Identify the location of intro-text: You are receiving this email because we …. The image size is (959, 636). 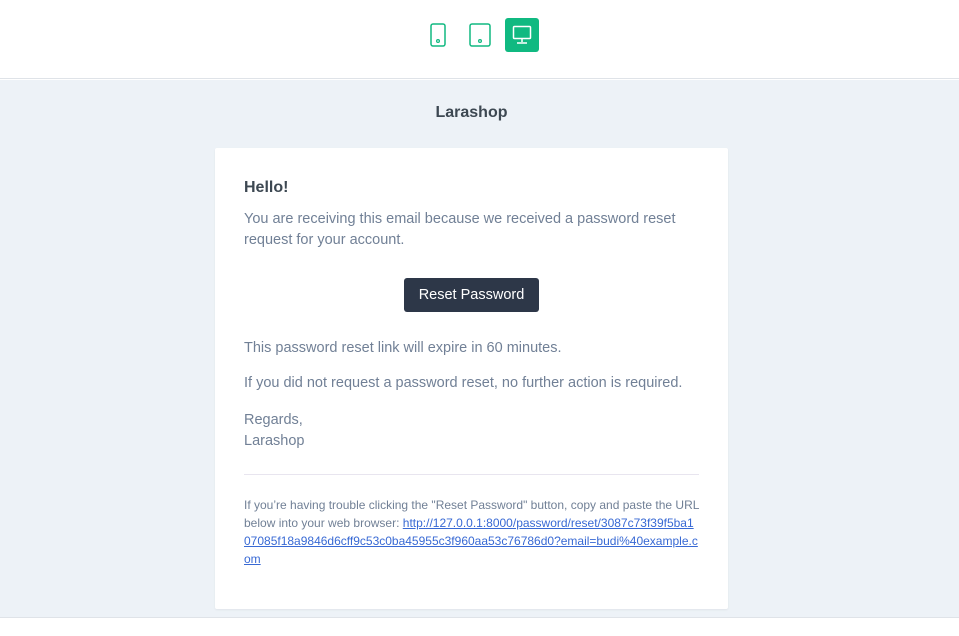
(460, 229).